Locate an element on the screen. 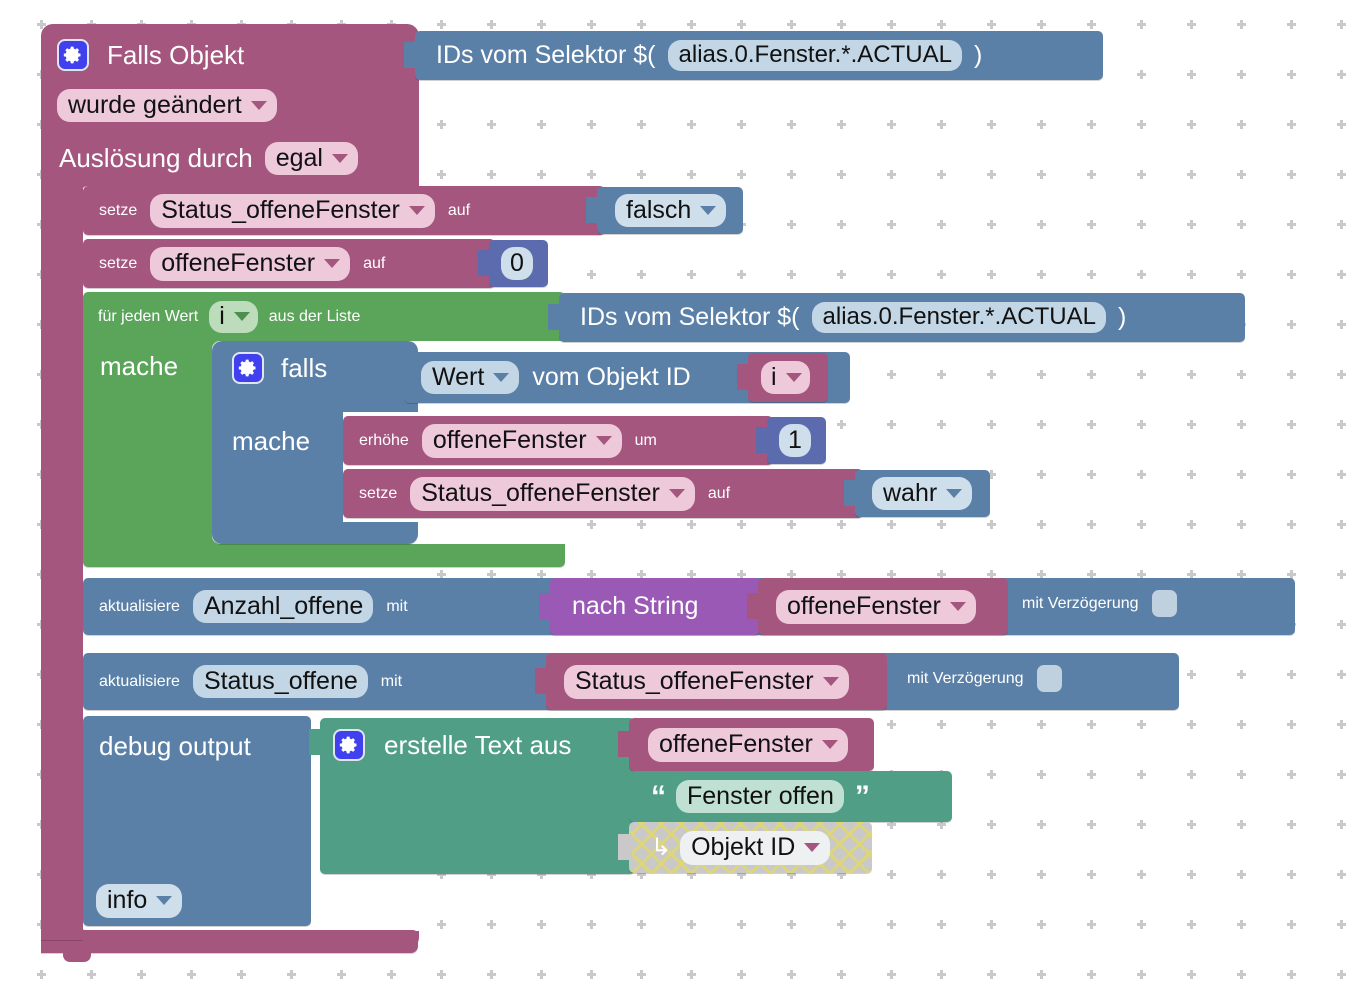 The image size is (1354, 988). block-variable-status-offenefenster: Status_offeneFenster is located at coordinates (711, 681).